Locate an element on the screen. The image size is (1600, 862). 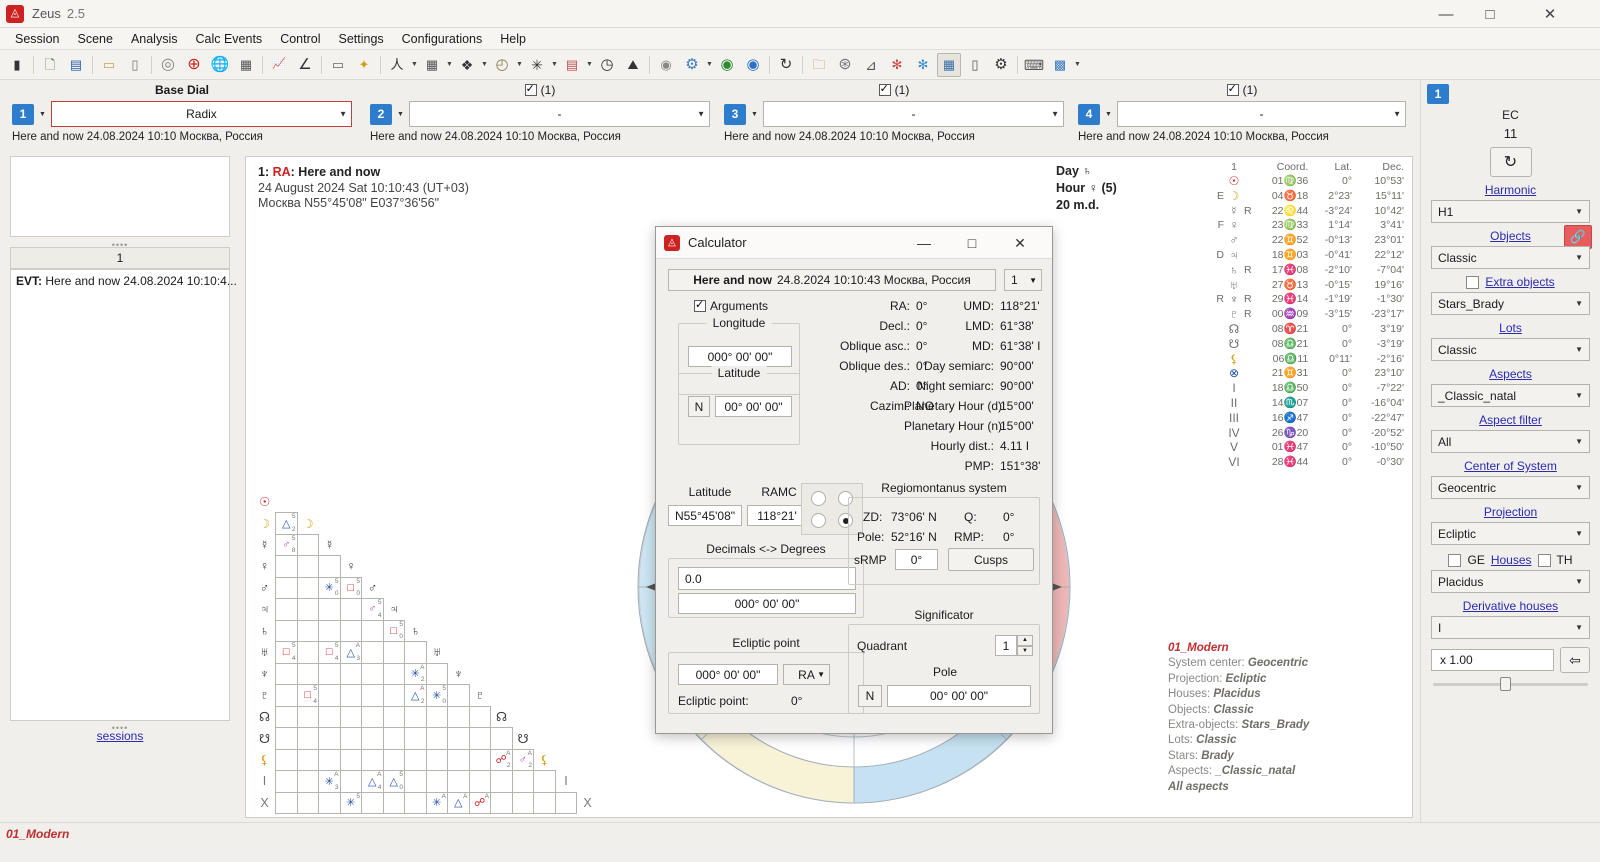
derivative-houses-label: Derivative houses is located at coordinates (1510, 606).